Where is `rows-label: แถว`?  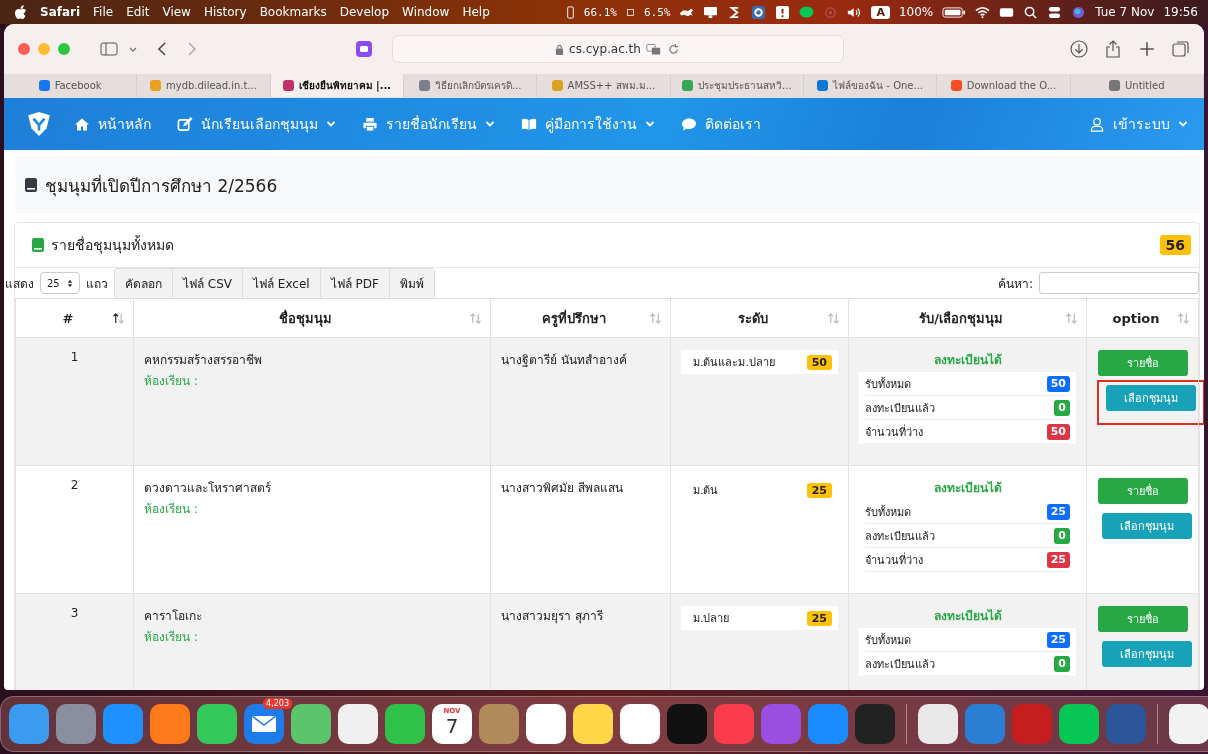 rows-label: แถว is located at coordinates (97, 284).